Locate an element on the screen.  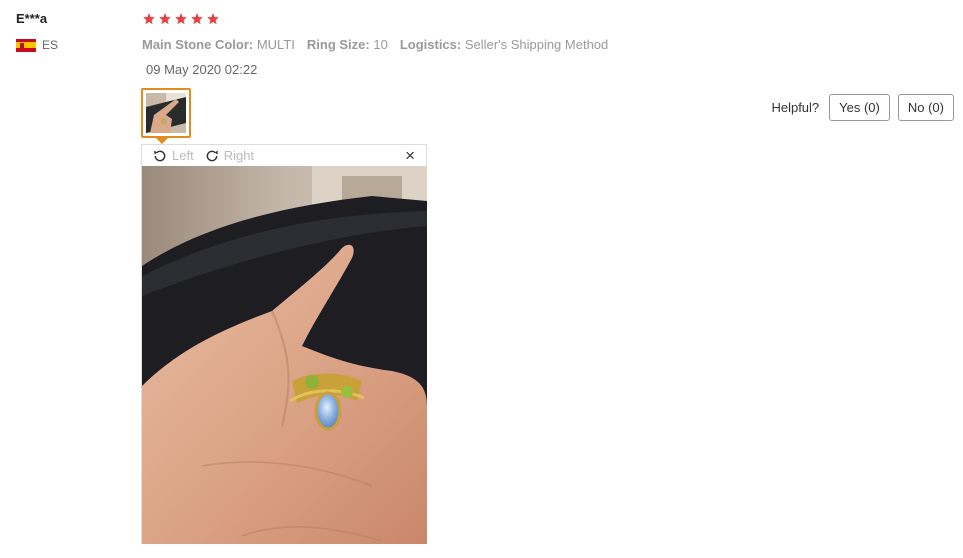
helpful-yes-button: Yes (0) is located at coordinates (859, 107).